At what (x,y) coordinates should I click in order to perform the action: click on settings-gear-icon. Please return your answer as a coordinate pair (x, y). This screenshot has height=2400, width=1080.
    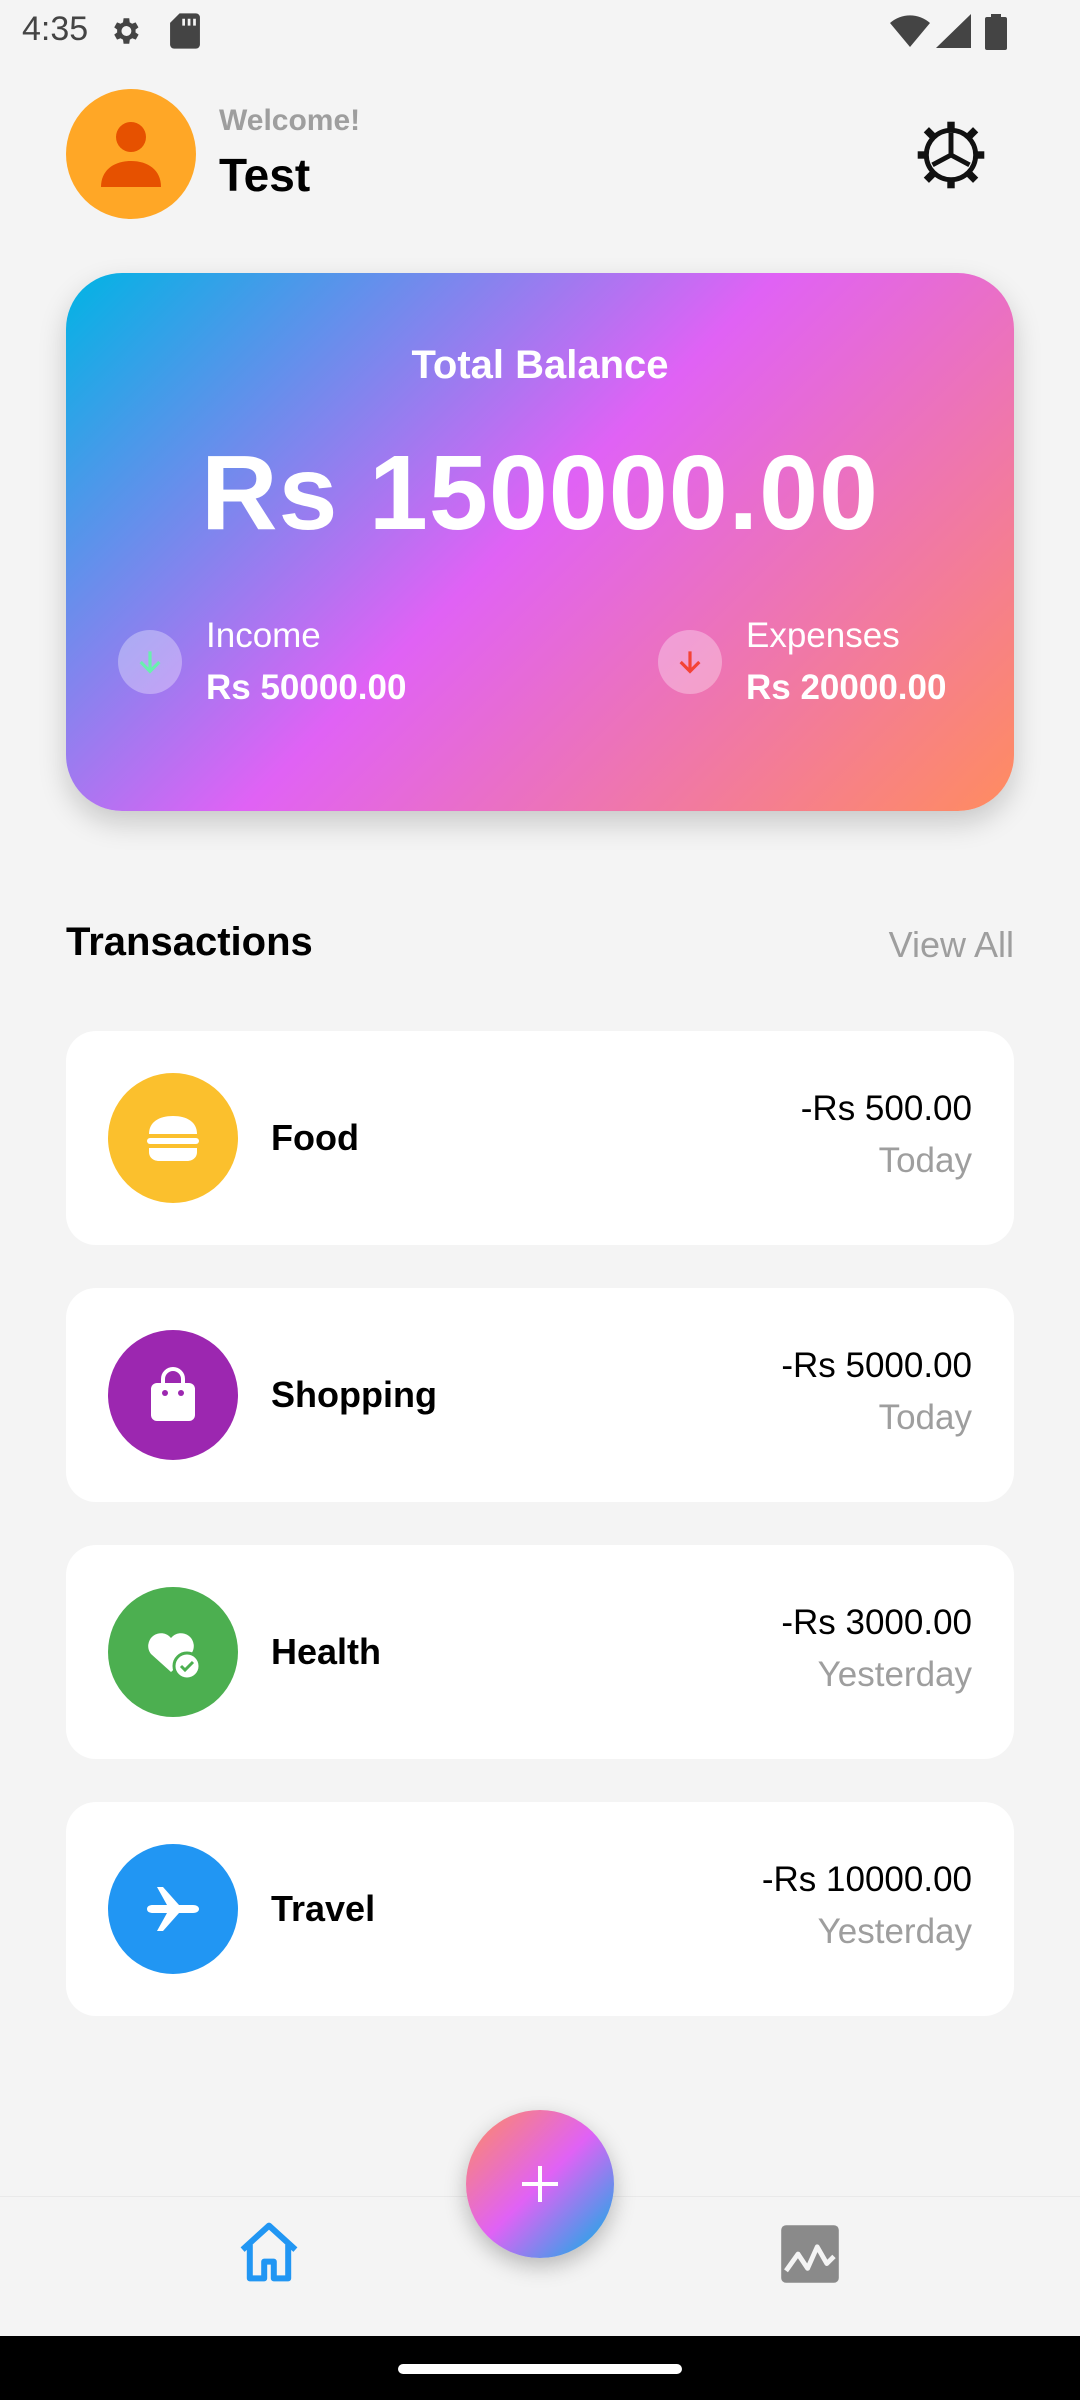
    Looking at the image, I should click on (951, 155).